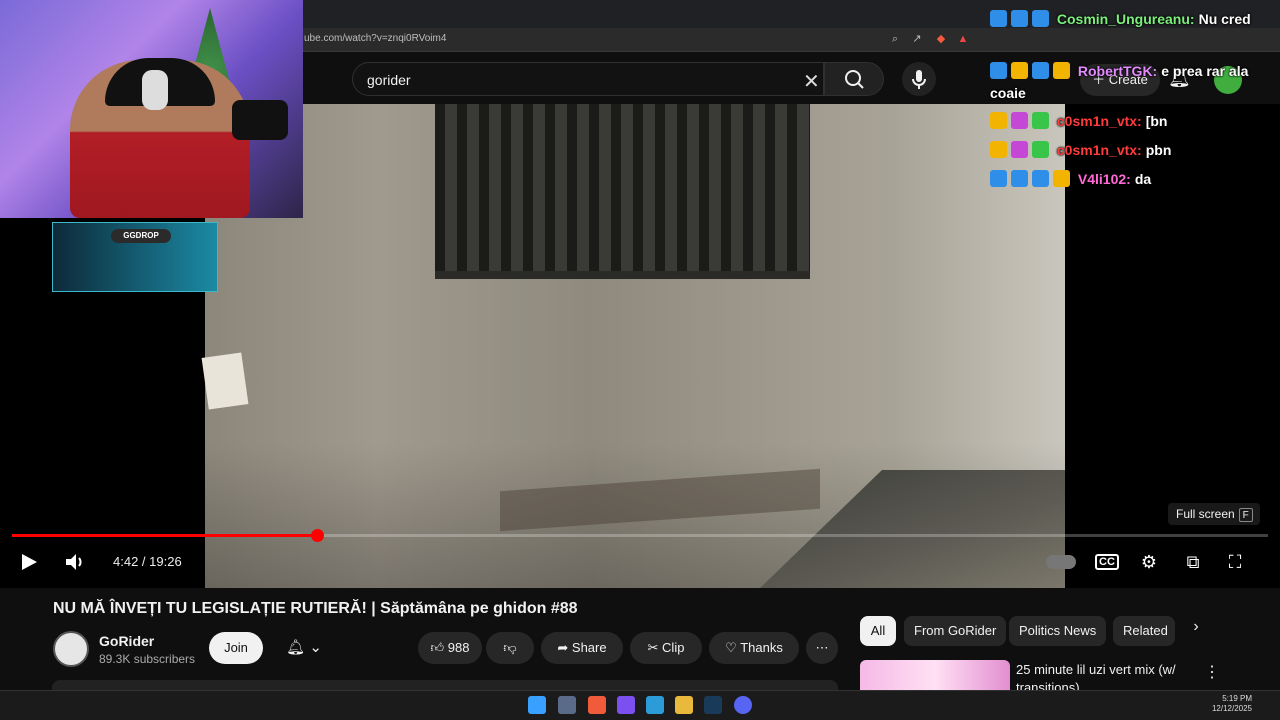 Image resolution: width=1280 pixels, height=720 pixels. I want to click on play-icon, so click(29, 562).